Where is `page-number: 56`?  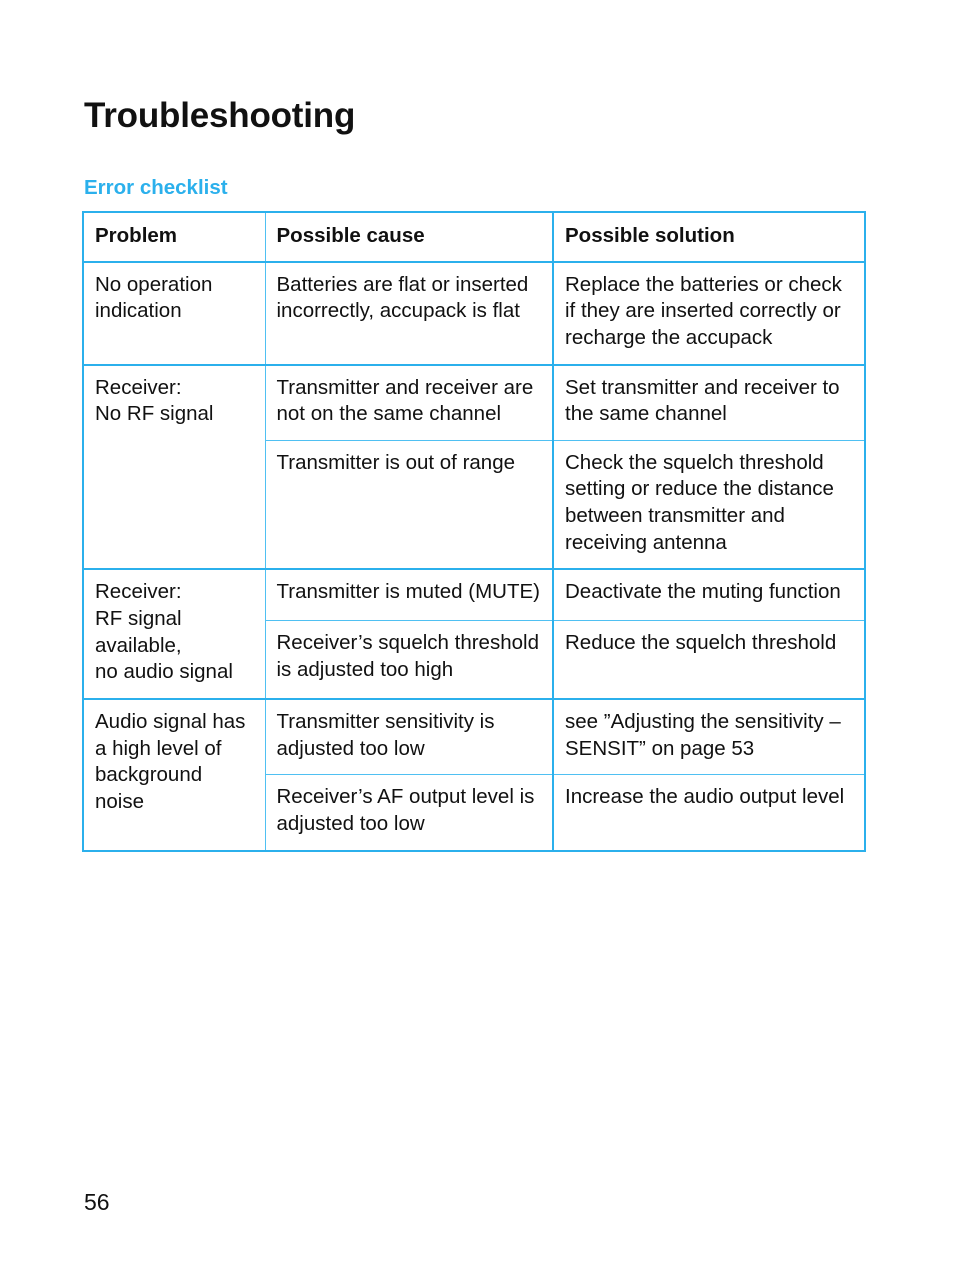
page-number: 56 is located at coordinates (97, 1202).